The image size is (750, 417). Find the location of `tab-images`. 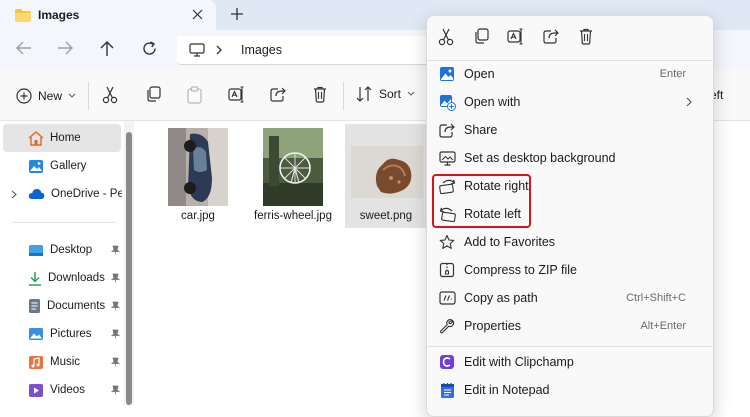

tab-images is located at coordinates (108, 15).